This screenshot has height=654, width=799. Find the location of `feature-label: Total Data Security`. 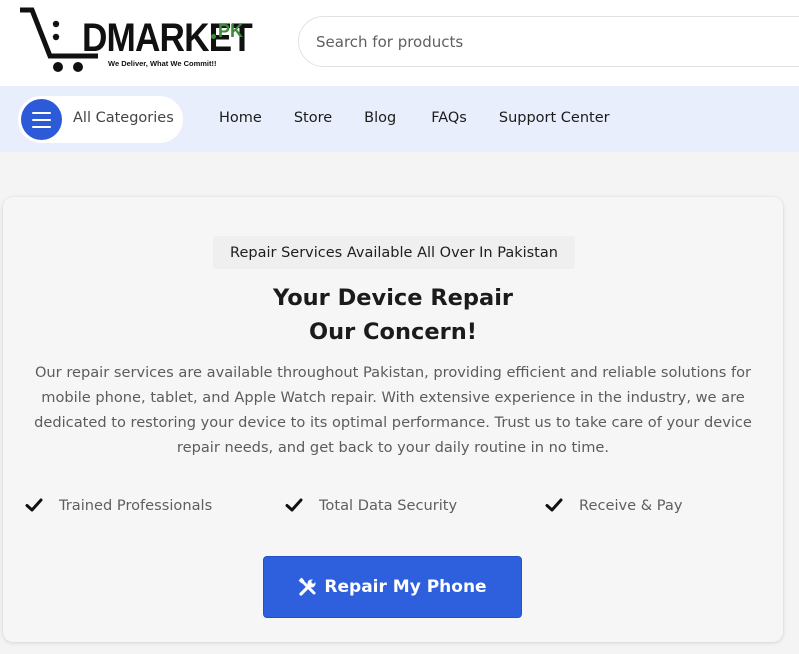

feature-label: Total Data Security is located at coordinates (388, 505).